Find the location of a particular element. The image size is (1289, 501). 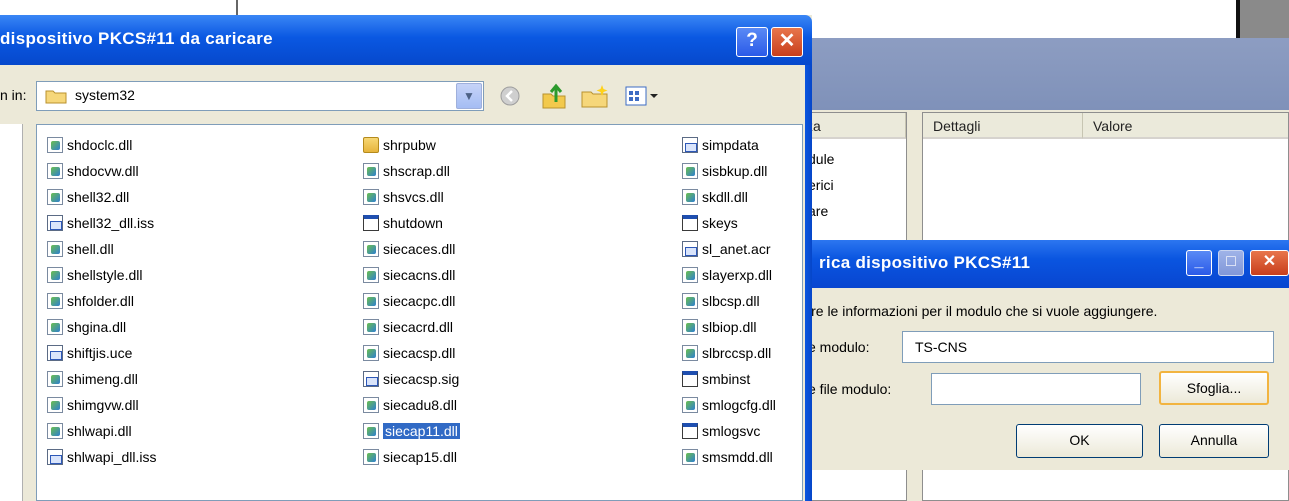

background-window-corner is located at coordinates (1264, 19).